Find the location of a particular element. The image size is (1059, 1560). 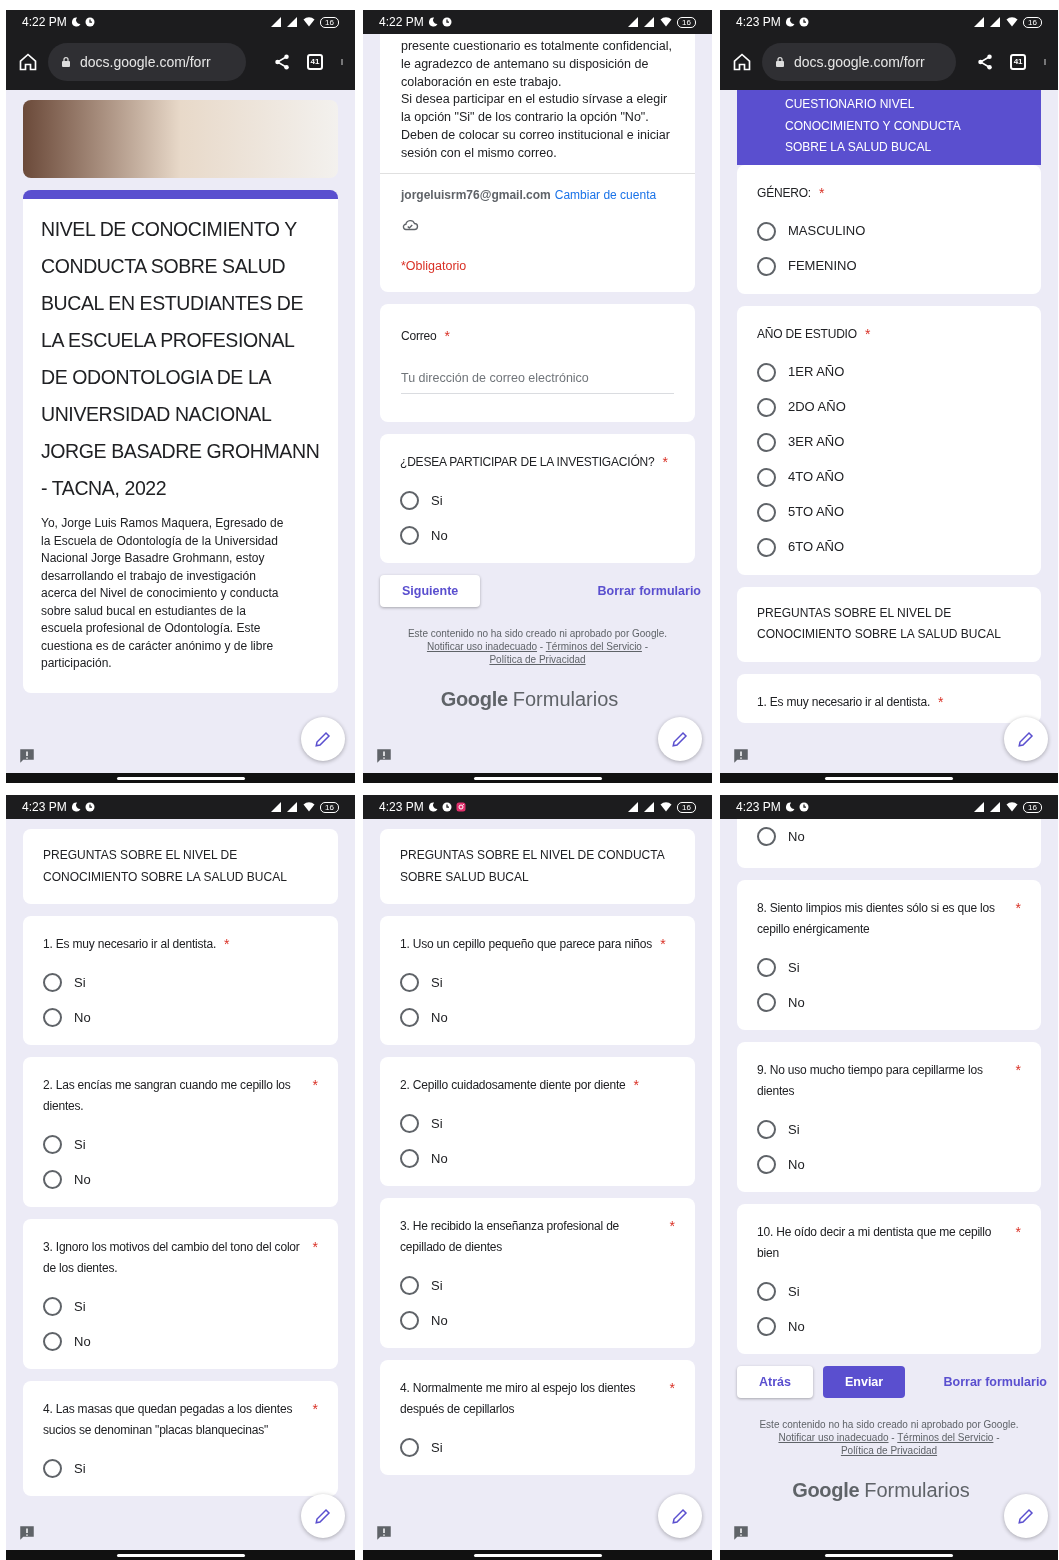

status-time: 4:22 PM is located at coordinates (401, 22).